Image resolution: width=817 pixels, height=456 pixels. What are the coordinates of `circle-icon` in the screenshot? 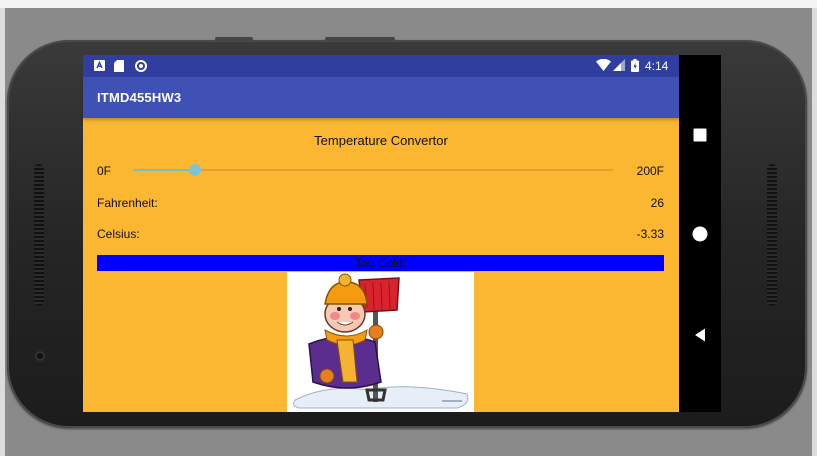 It's located at (141, 67).